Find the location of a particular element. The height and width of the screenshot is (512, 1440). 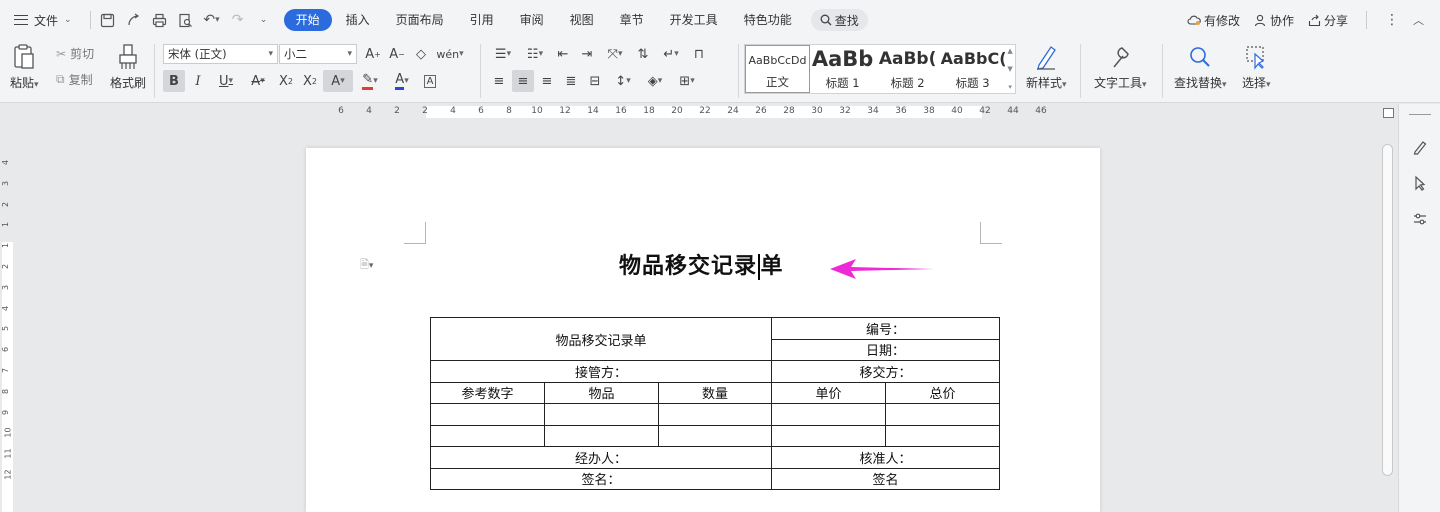

style-normal: AaBbCcDd 正文 is located at coordinates (778, 69).